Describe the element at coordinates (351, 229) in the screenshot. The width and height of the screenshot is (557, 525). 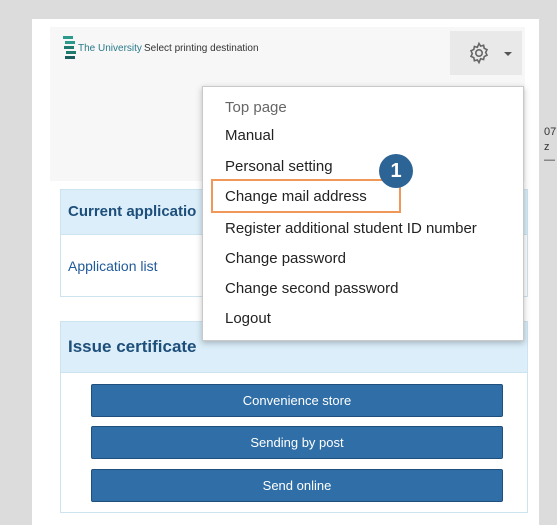
I see `menu-item-register-student-id: Register additional student ID number` at that location.